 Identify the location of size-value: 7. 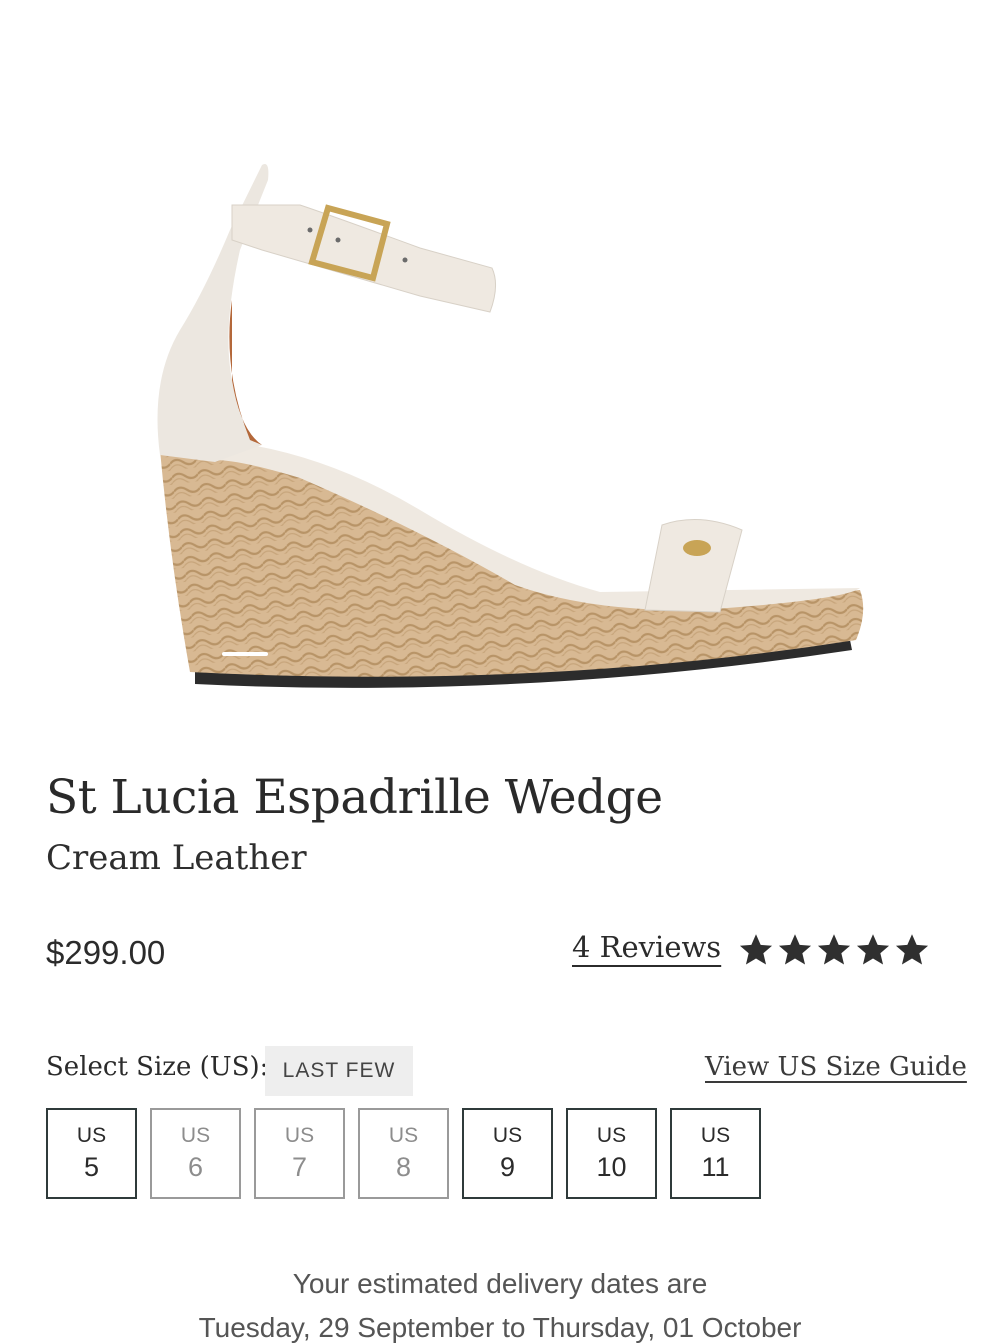
(299, 1166).